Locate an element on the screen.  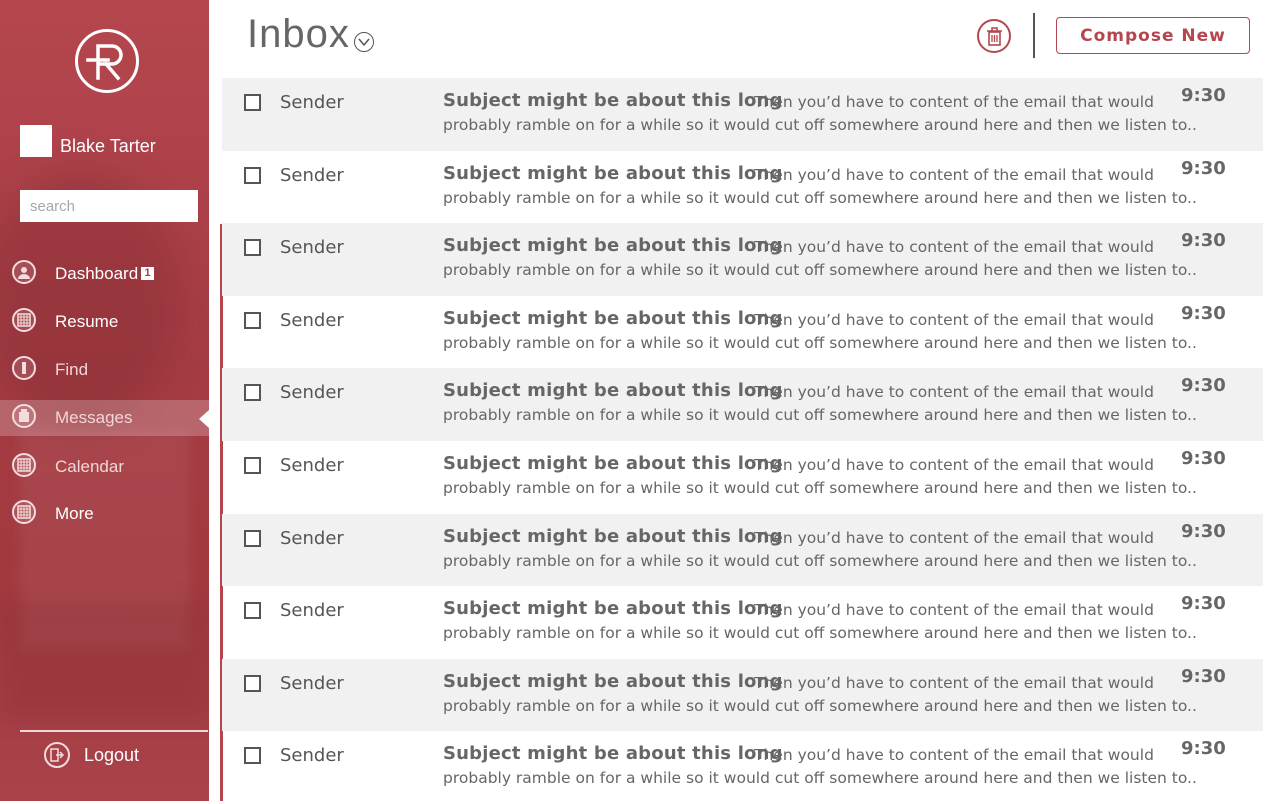
chevron-down-icon is located at coordinates (364, 42).